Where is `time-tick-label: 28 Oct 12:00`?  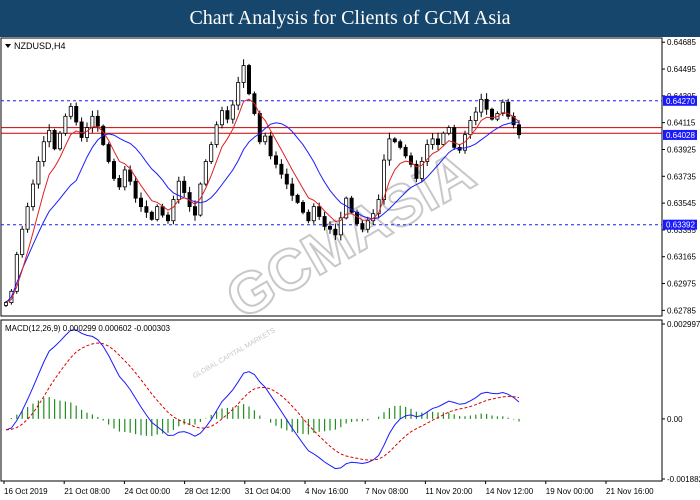
time-tick-label: 28 Oct 12:00 is located at coordinates (208, 491).